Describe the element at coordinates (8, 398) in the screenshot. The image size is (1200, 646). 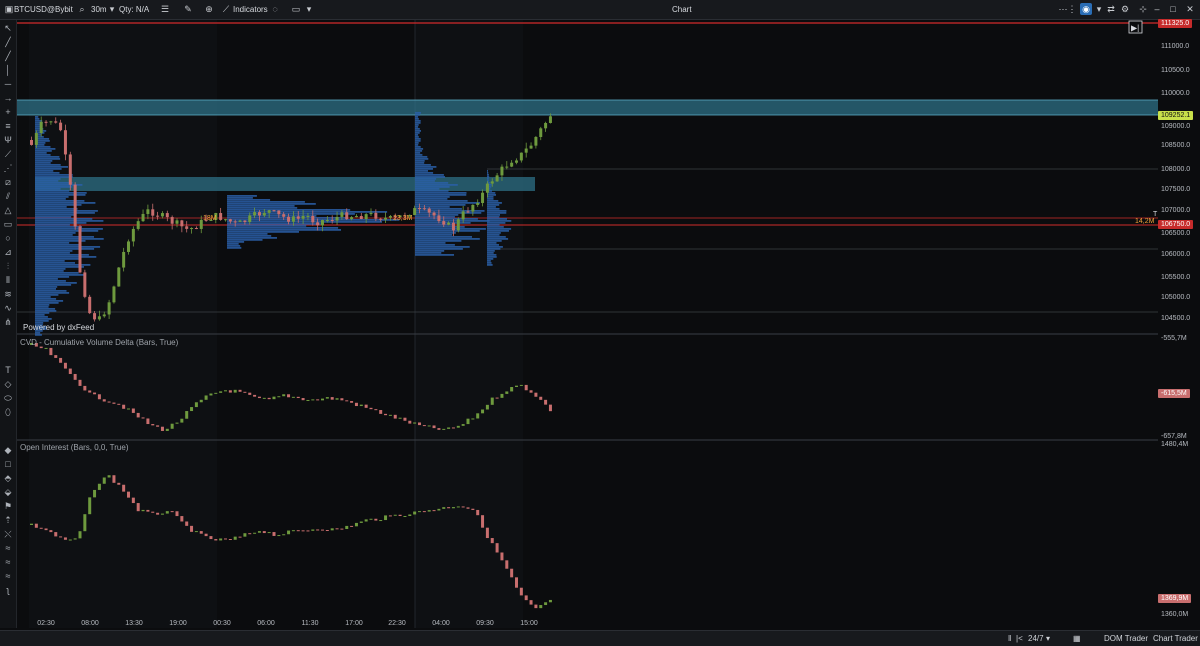
I see `ellipse-icon: ⬭` at that location.